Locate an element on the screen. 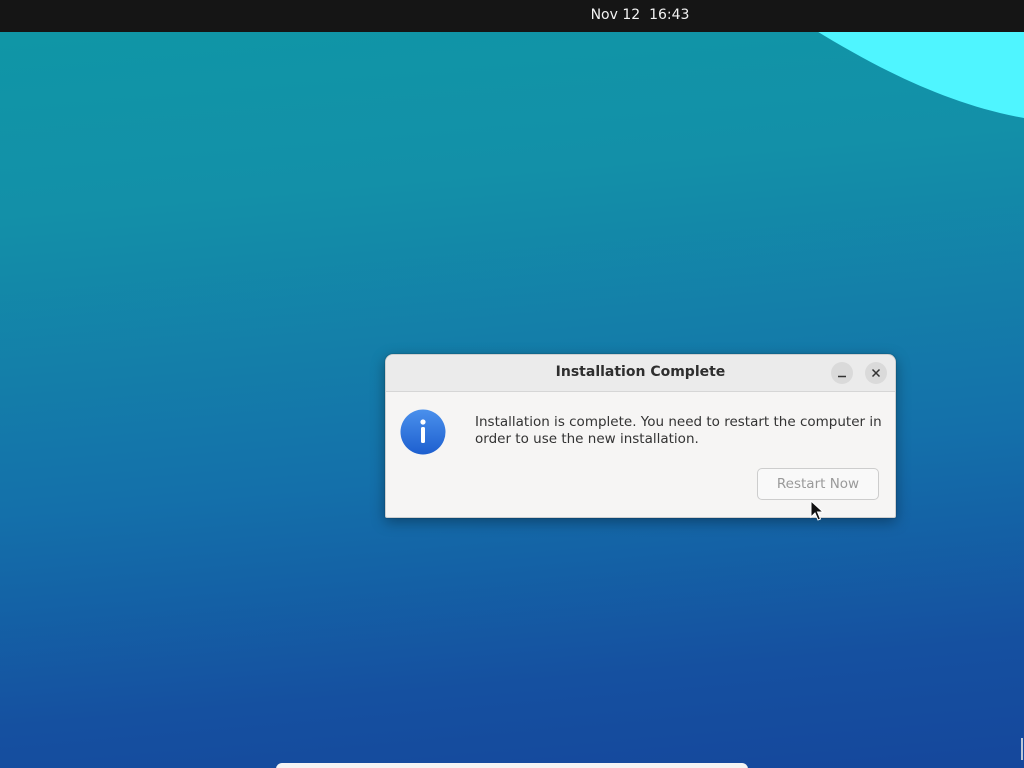 This screenshot has height=768, width=1024. dialog-titlebar: Installation Complete is located at coordinates (640, 373).